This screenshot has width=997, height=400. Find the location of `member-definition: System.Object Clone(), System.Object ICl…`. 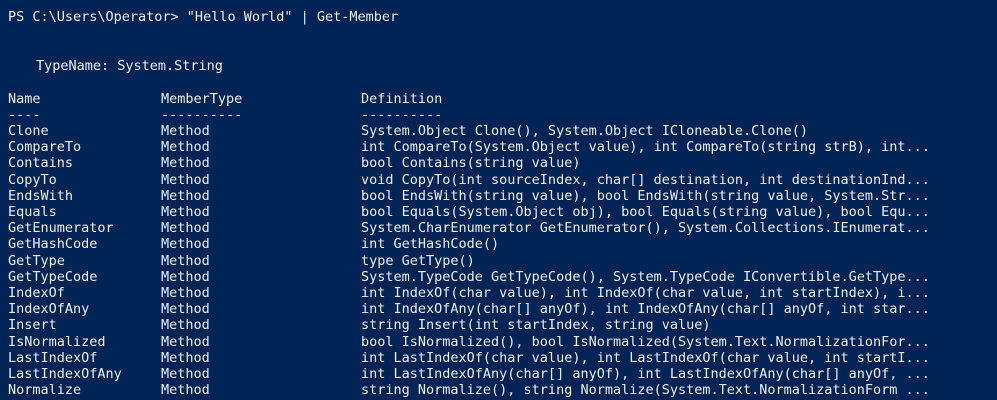

member-definition: System.Object Clone(), System.Object ICl… is located at coordinates (585, 131).